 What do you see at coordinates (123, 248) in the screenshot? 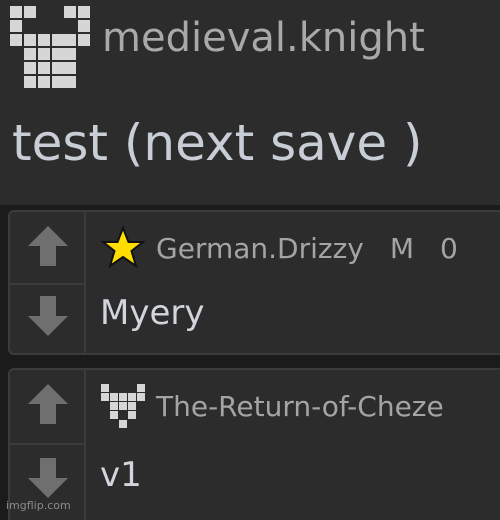
I see `gold-star-icon` at bounding box center [123, 248].